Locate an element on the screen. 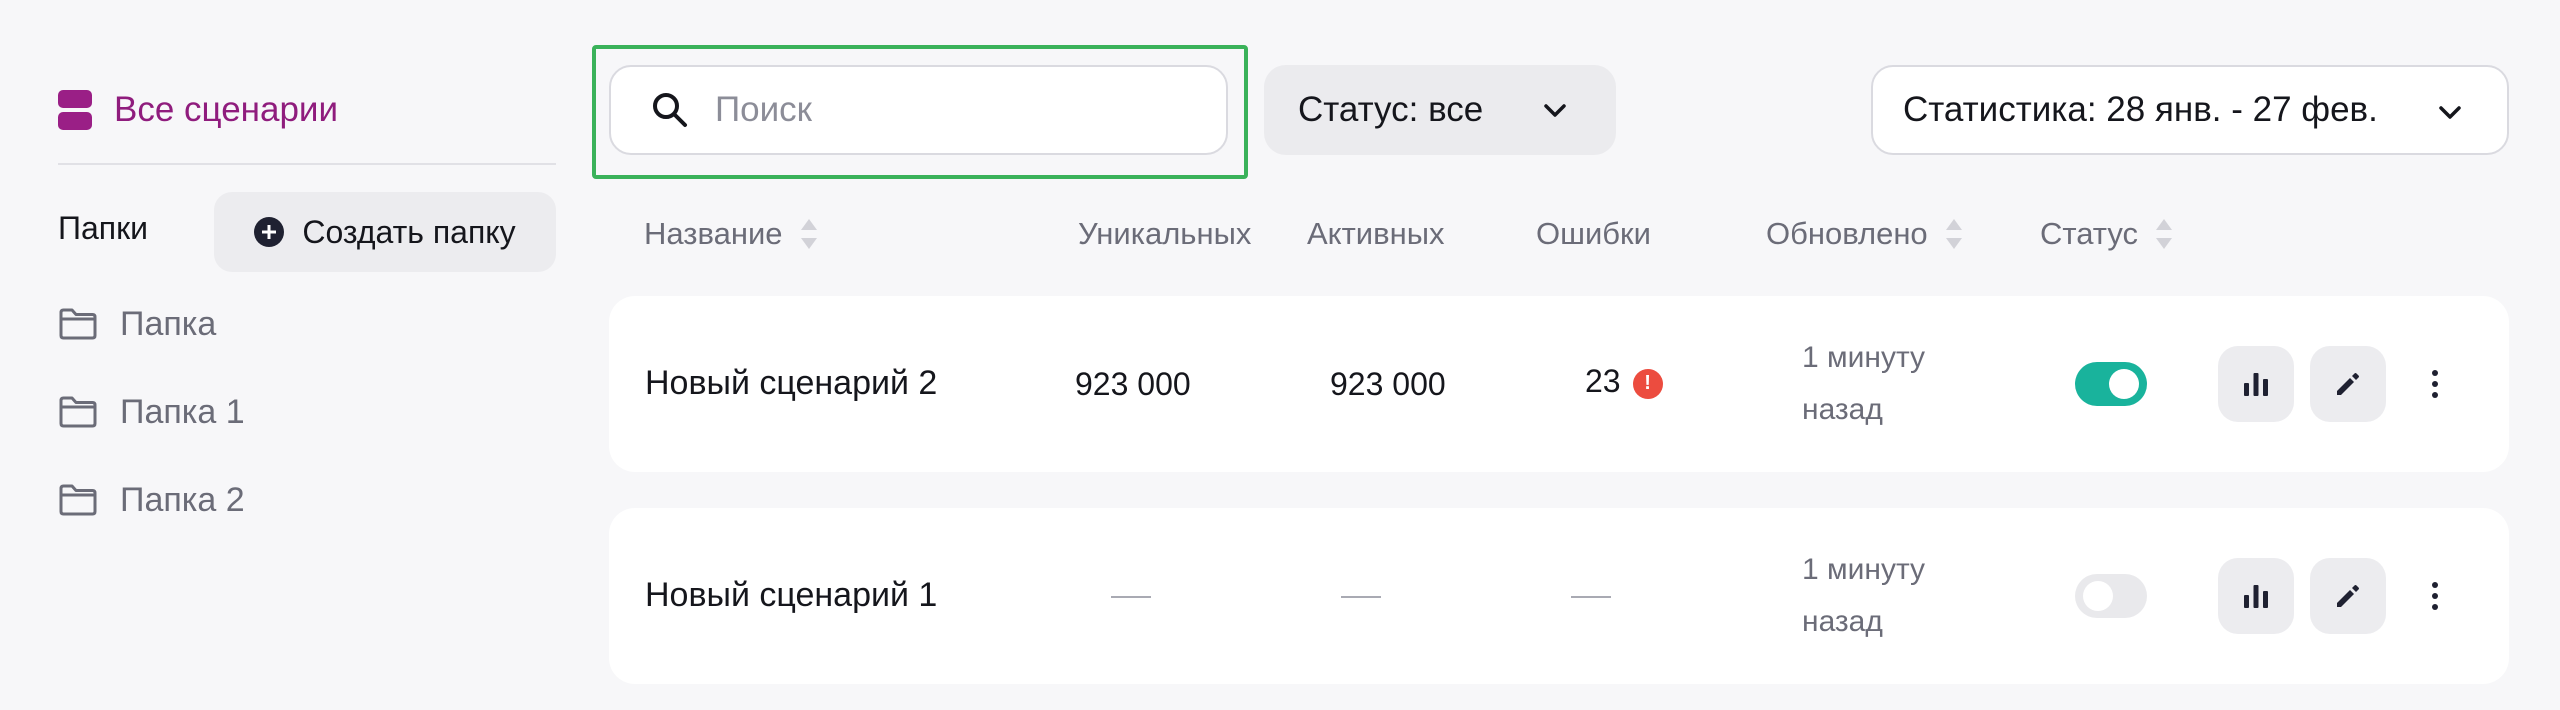 This screenshot has width=2560, height=710. create-folder-button: Создать папку is located at coordinates (385, 232).